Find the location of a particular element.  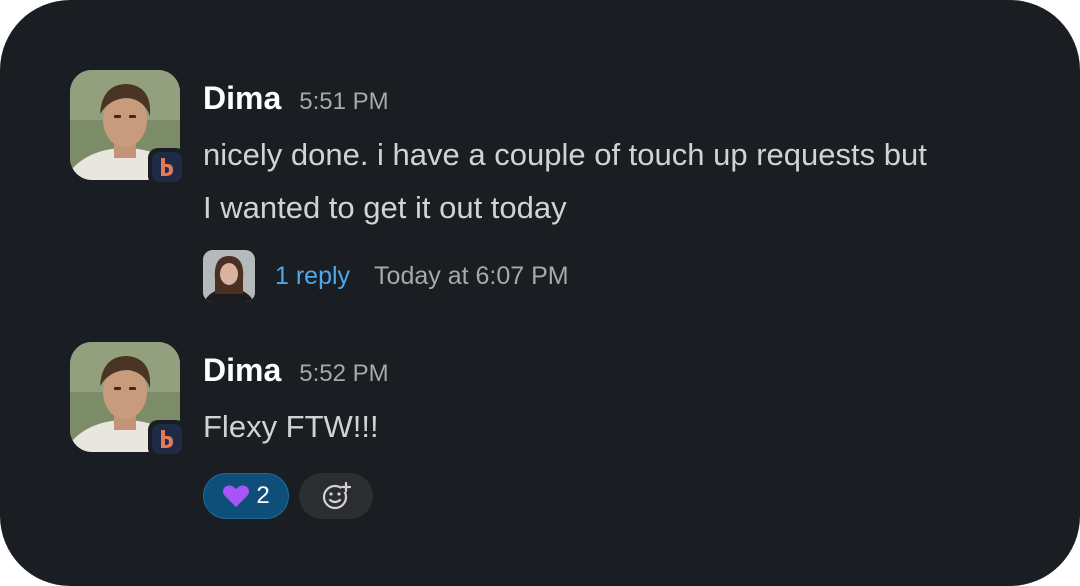

add-reaction-button is located at coordinates (336, 496).